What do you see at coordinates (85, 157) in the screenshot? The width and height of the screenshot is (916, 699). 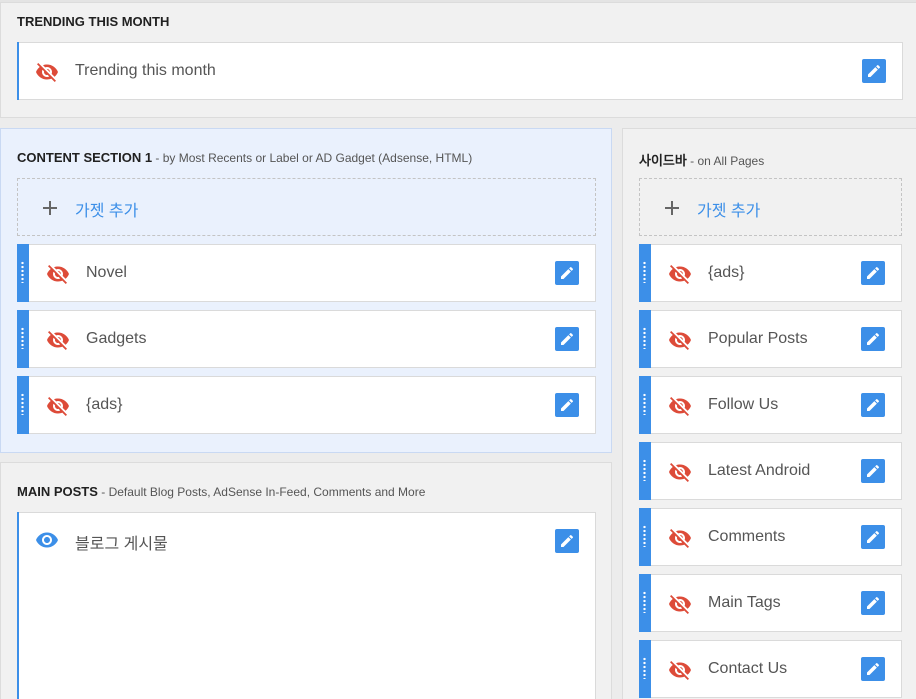 I see `section-title-text: CONTENT SECTION 1` at bounding box center [85, 157].